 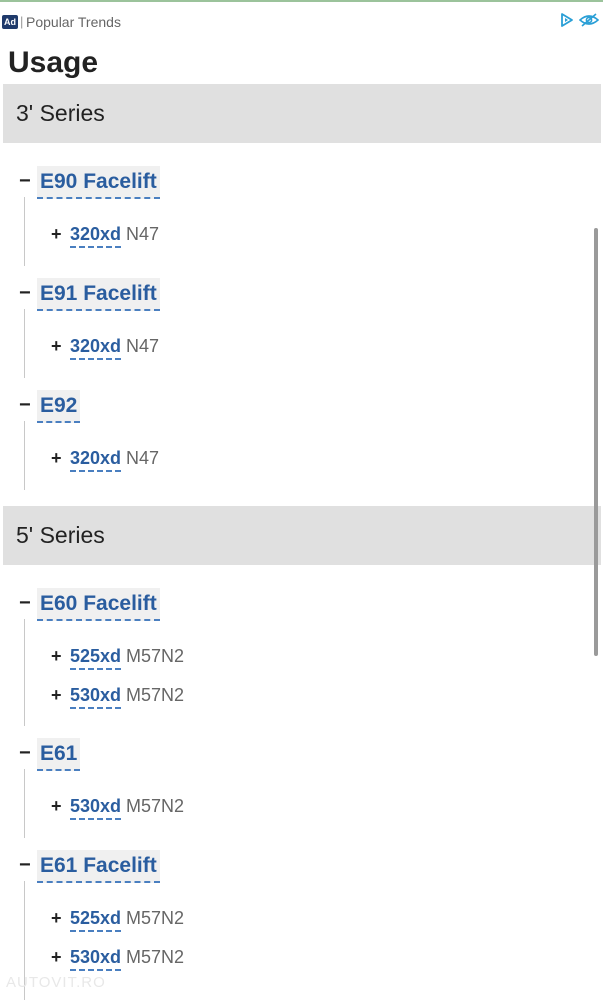 I want to click on scrollbar, so click(x=596, y=442).